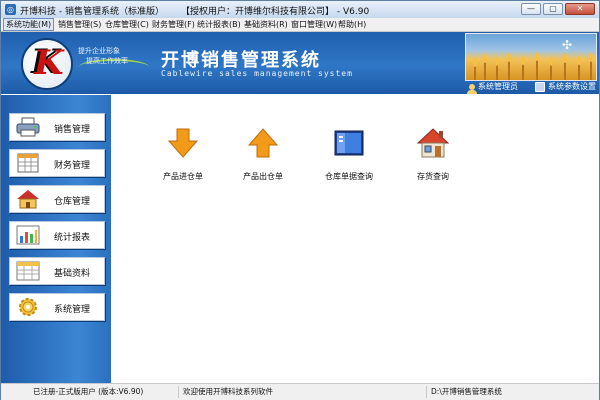 This screenshot has height=400, width=600. I want to click on user-bar: 系统管理员 系统参数设置, so click(532, 87).